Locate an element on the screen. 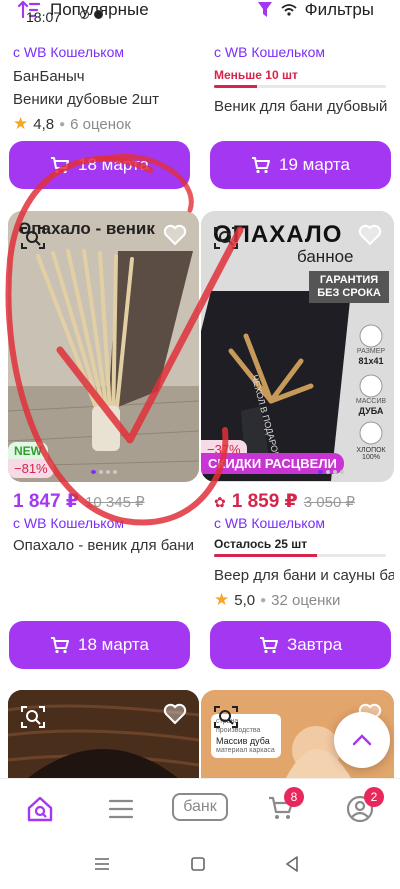 This screenshot has width=400, height=889. recent-apps-icon is located at coordinates (102, 864).